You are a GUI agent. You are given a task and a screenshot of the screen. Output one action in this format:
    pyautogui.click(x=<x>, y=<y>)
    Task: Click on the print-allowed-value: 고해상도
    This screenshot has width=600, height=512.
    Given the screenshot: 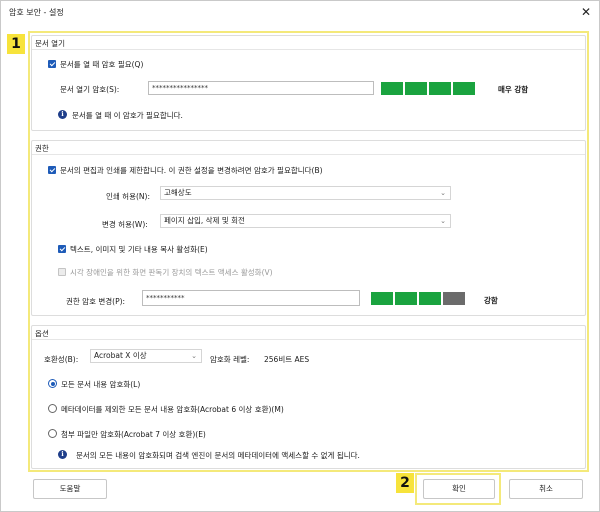 What is the action you would take?
    pyautogui.click(x=178, y=192)
    